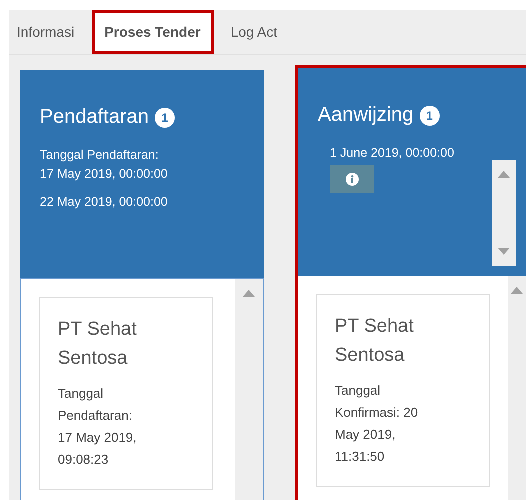  What do you see at coordinates (392, 153) in the screenshot?
I see `date-text: 1 June 2019, 00:00:00` at bounding box center [392, 153].